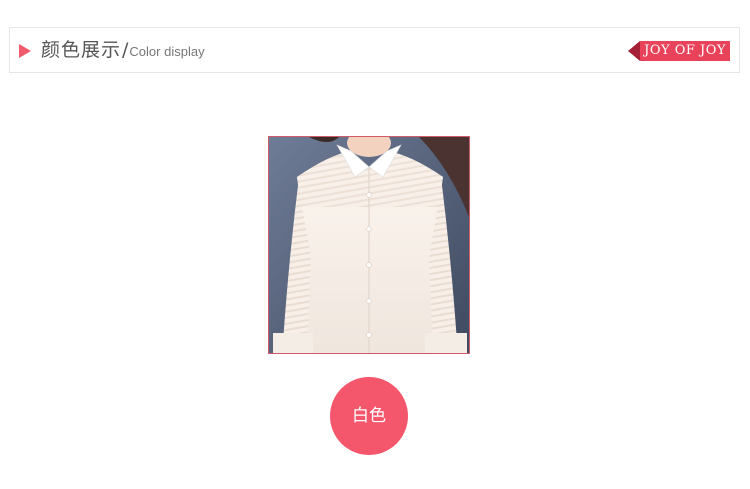 Image resolution: width=750 pixels, height=489 pixels. Describe the element at coordinates (167, 51) in the screenshot. I see `title-en: Color display` at that location.